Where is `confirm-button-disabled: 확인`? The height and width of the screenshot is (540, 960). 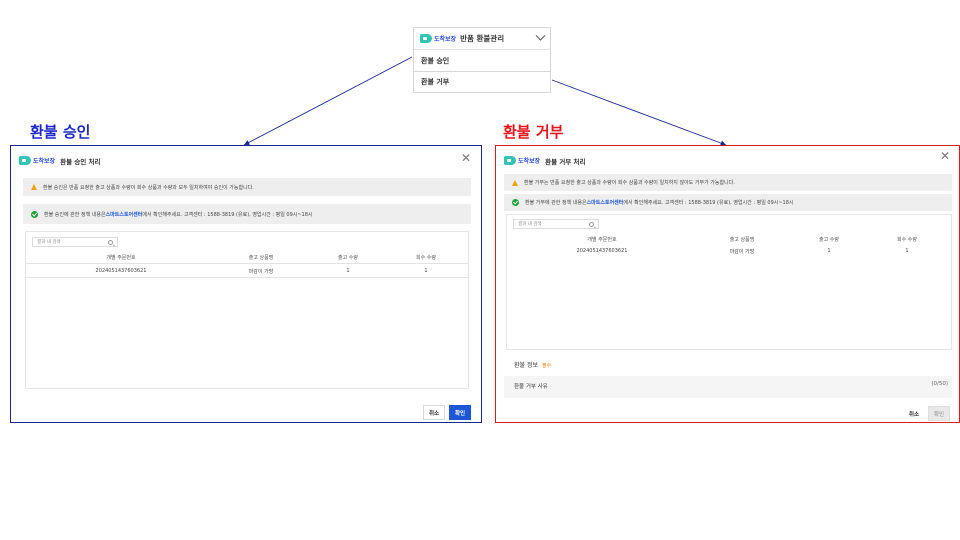 confirm-button-disabled: 확인 is located at coordinates (939, 413).